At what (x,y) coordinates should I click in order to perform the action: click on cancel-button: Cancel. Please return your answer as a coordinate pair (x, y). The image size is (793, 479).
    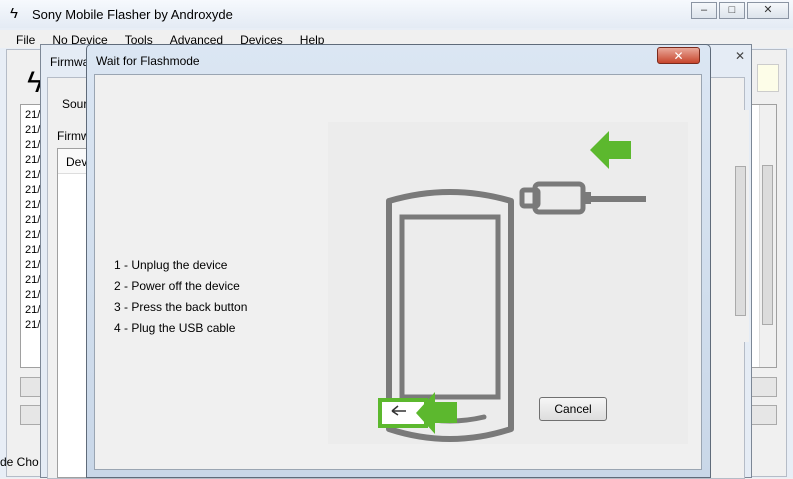
    Looking at the image, I should click on (573, 409).